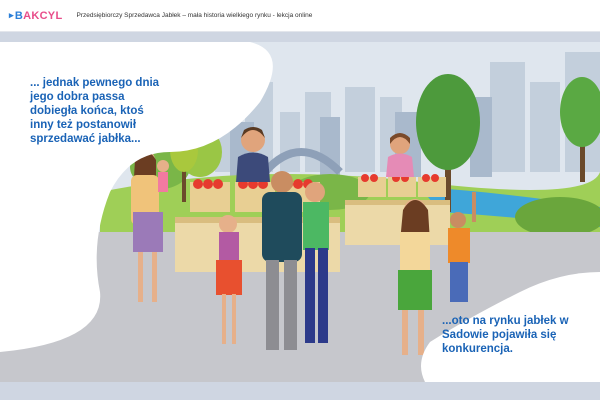  What do you see at coordinates (19, 15) in the screenshot?
I see `logo-text-b: B` at bounding box center [19, 15].